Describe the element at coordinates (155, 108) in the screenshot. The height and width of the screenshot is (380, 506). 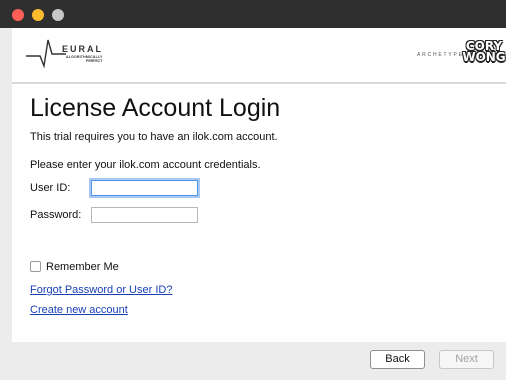
I see `page-title: License Account Login` at that location.